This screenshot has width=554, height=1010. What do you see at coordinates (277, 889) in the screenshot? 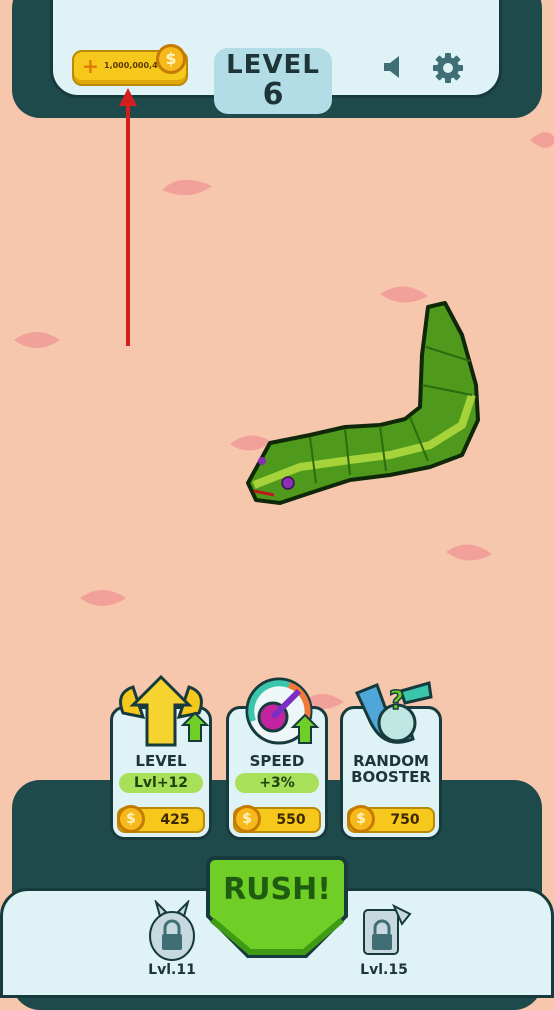
I see `rush-label: RUSH!` at bounding box center [277, 889].